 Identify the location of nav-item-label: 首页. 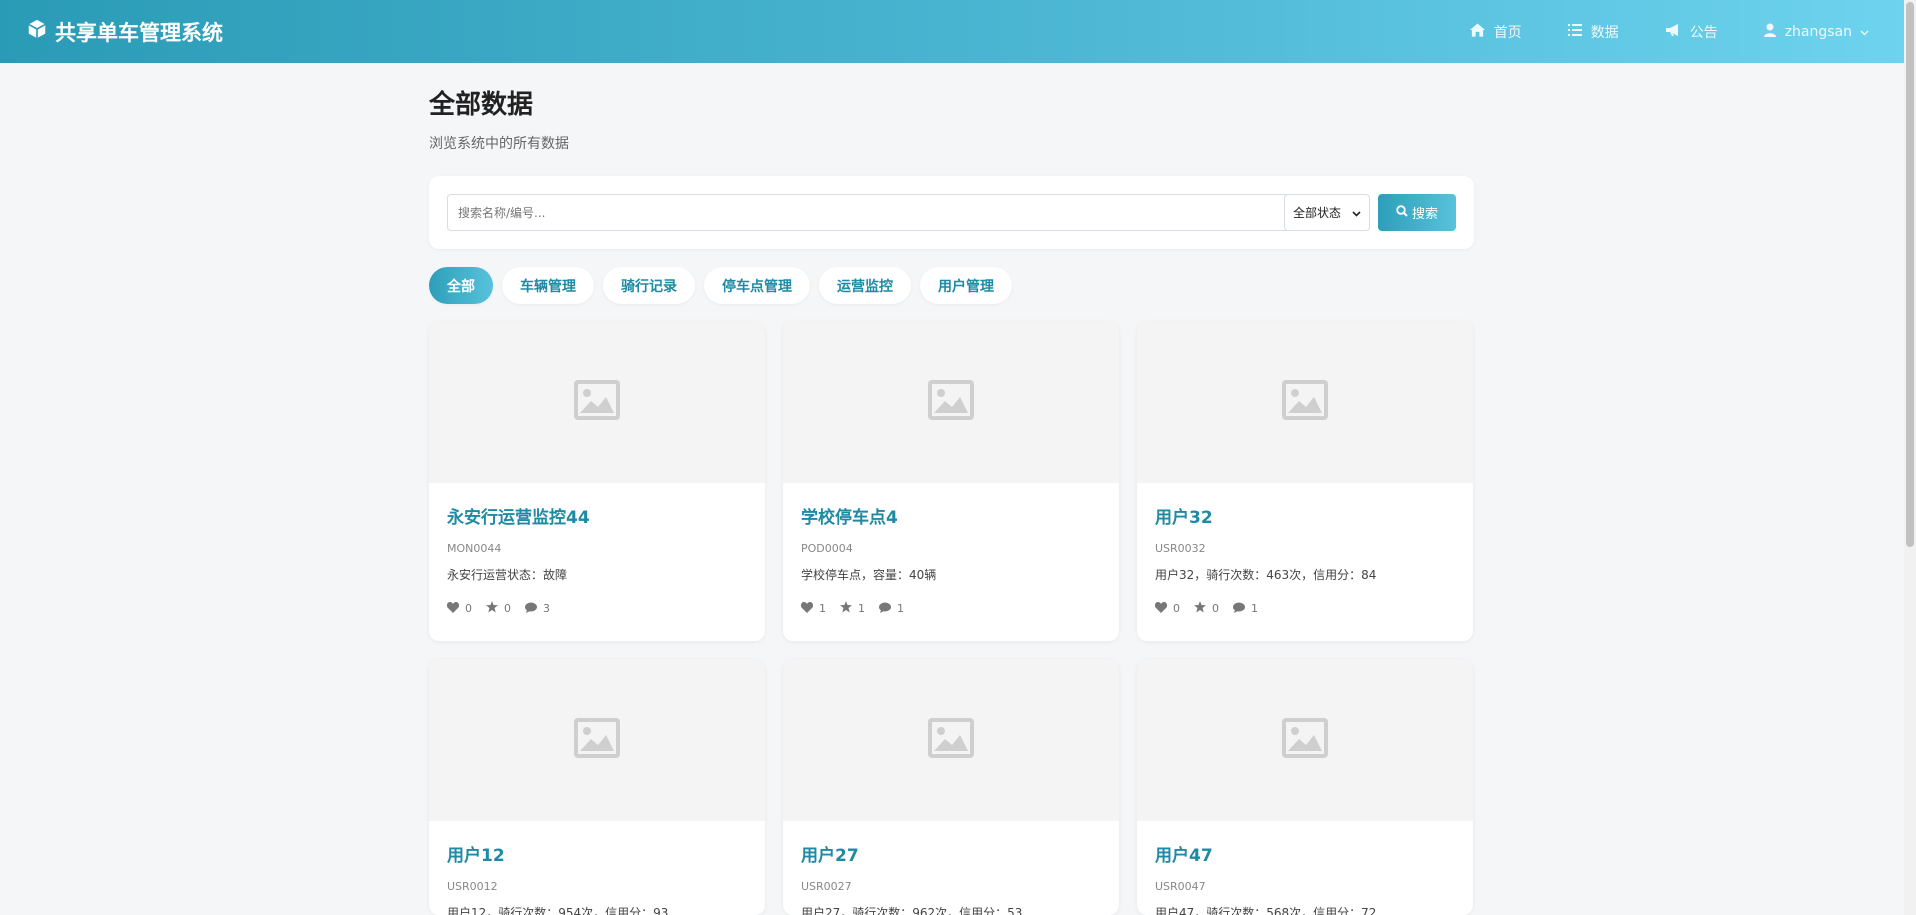
(1507, 32).